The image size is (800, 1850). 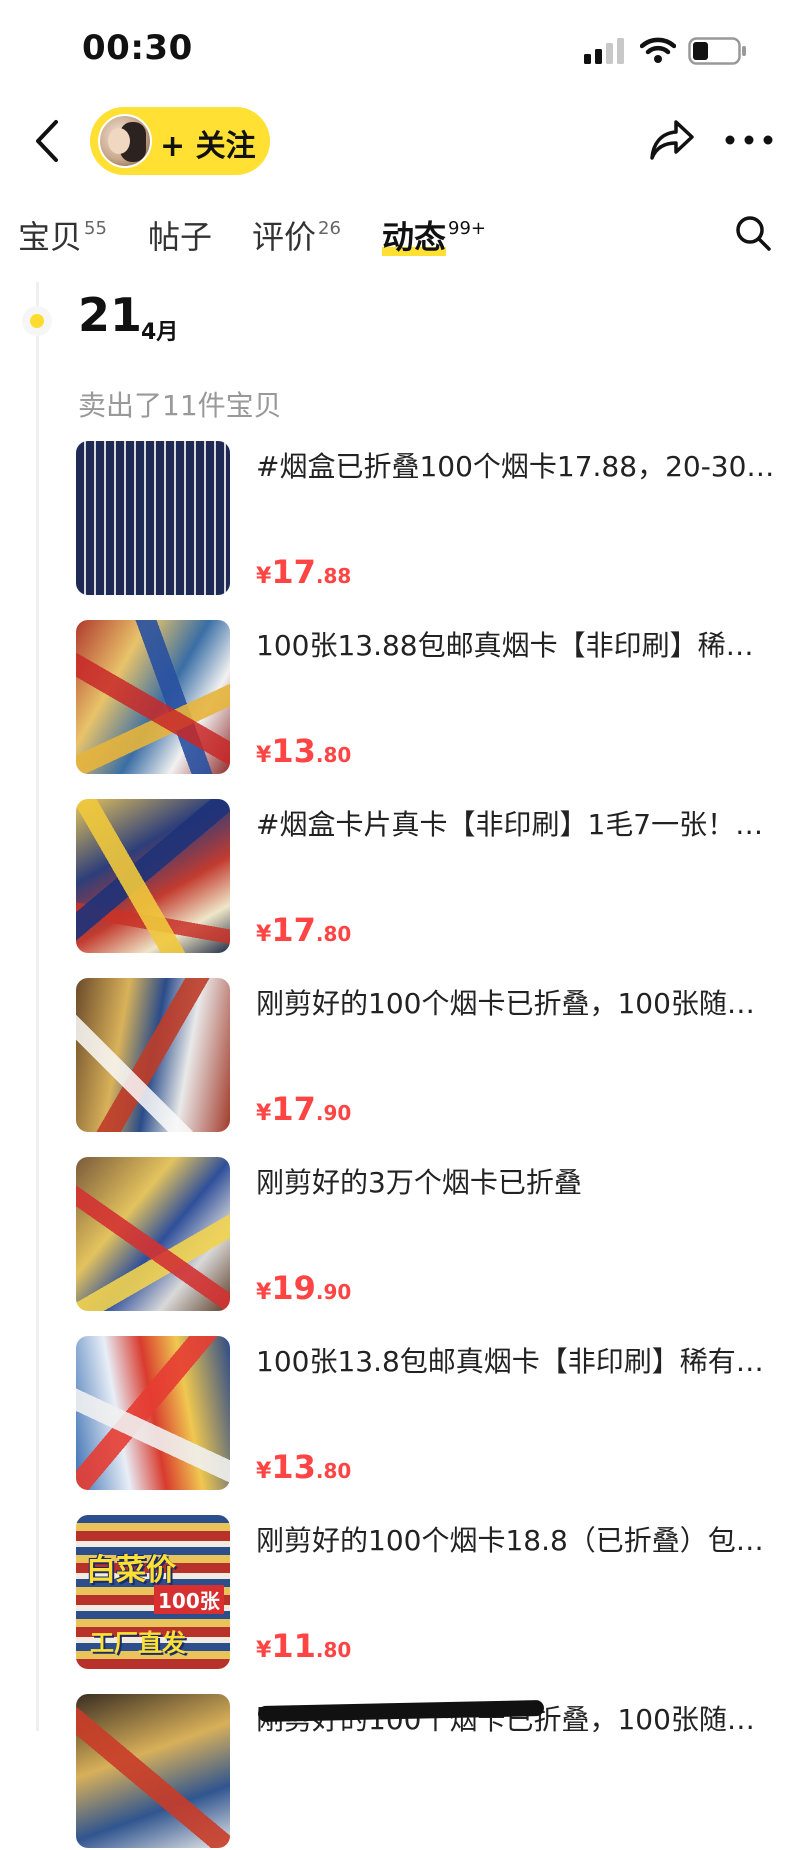 What do you see at coordinates (160, 332) in the screenshot?
I see `date-month: 4月` at bounding box center [160, 332].